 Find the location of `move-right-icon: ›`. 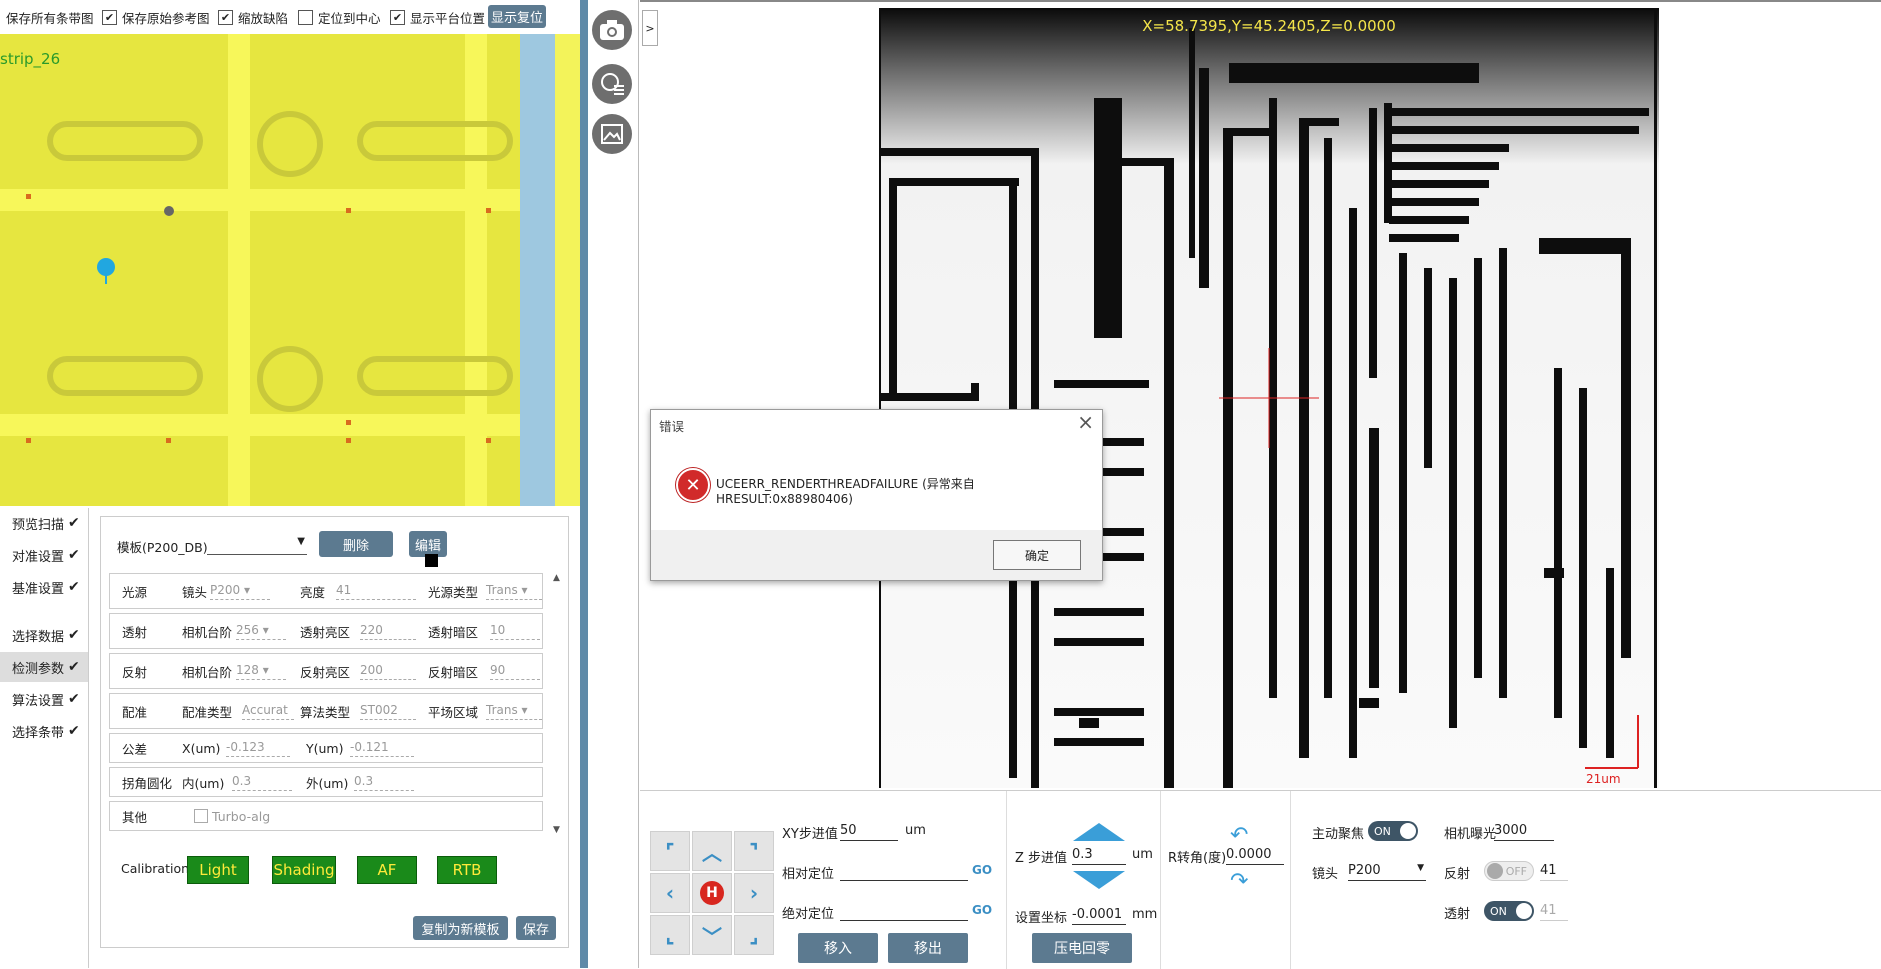

move-right-icon: › is located at coordinates (754, 893).